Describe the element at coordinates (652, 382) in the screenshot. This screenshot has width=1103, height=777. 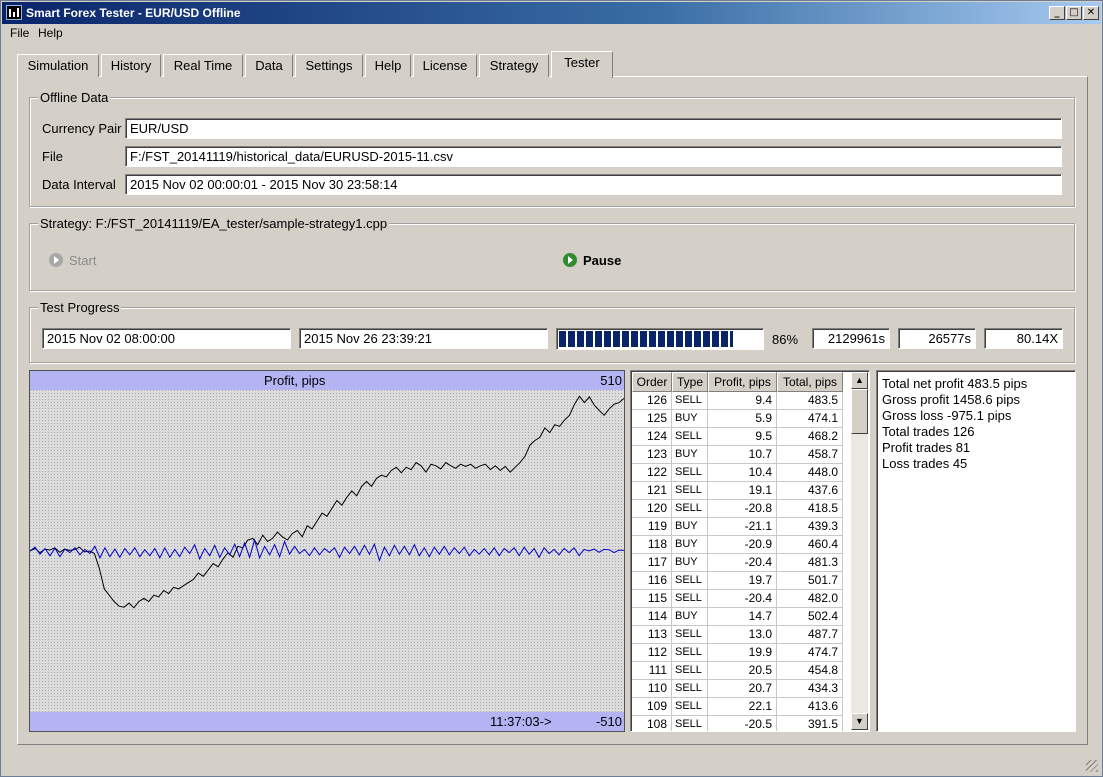
I see `column-header-order: Order` at that location.